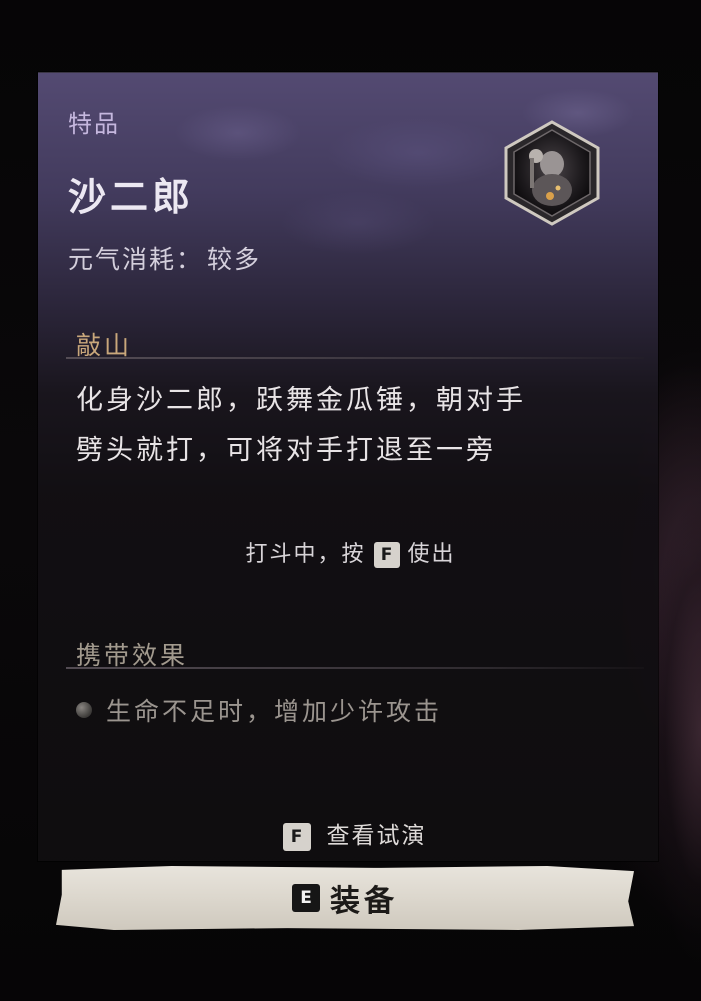 This screenshot has height=1001, width=701. Describe the element at coordinates (131, 196) in the screenshot. I see `item-name: 沙二郎` at that location.